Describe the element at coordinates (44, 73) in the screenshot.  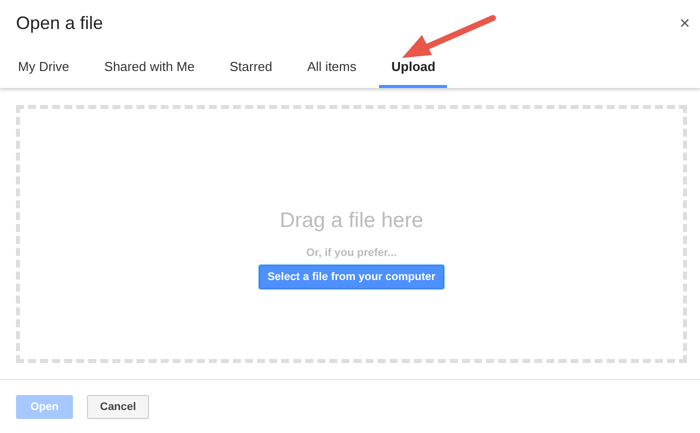
I see `tab: My Drive` at that location.